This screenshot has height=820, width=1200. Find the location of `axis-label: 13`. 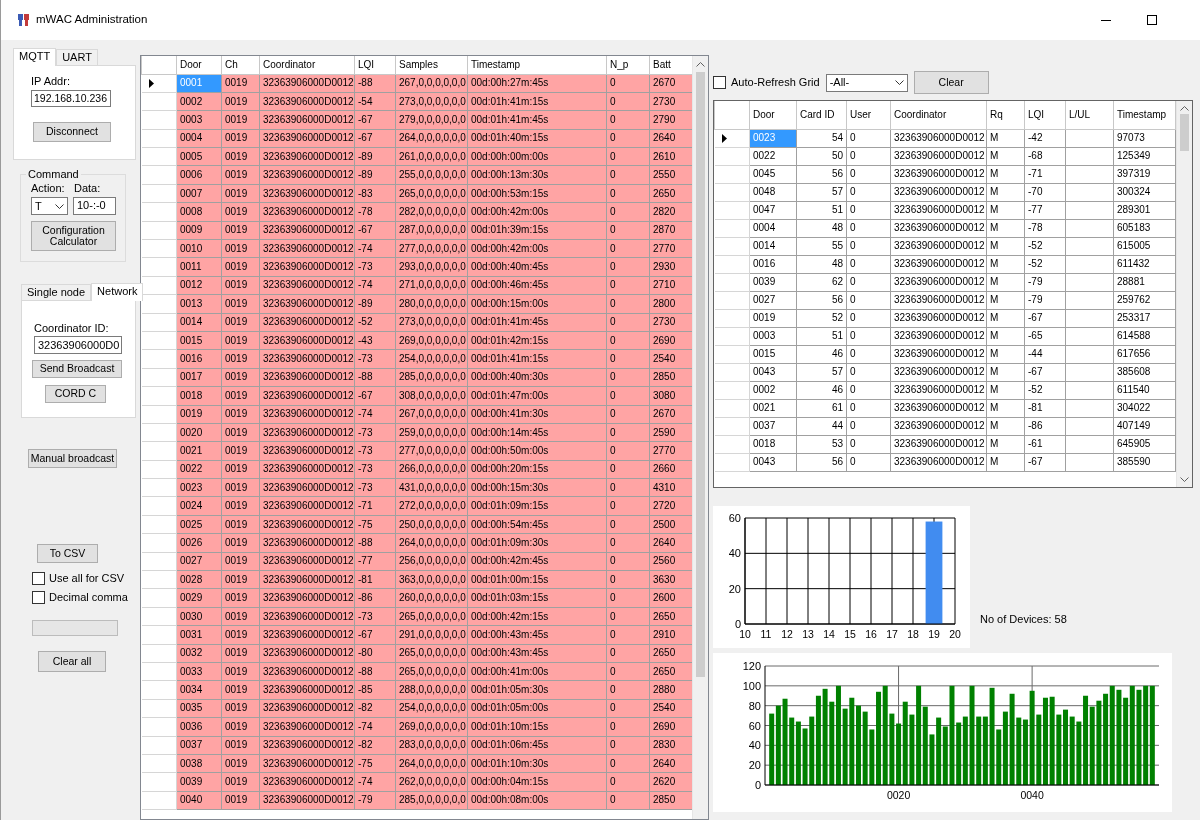

axis-label: 13 is located at coordinates (808, 634).